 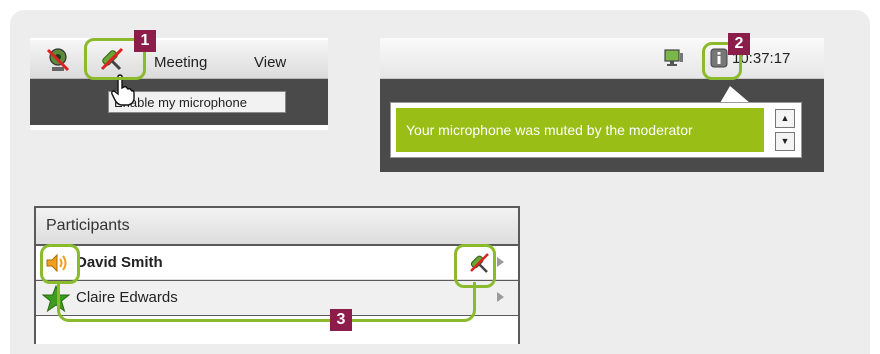 What do you see at coordinates (145, 41) in the screenshot?
I see `callout-1-badge: 1` at bounding box center [145, 41].